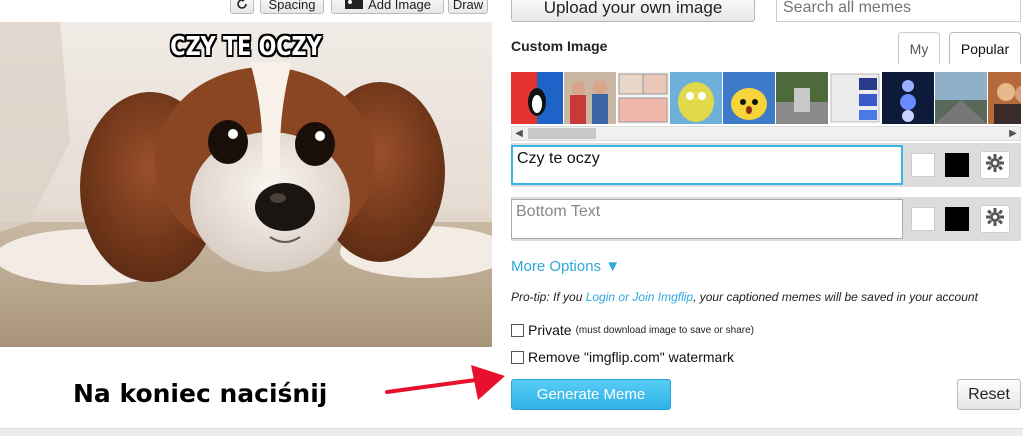 Image resolution: width=1023 pixels, height=436 pixels. What do you see at coordinates (707, 165) in the screenshot?
I see `top-text-input: Czy te oczy` at bounding box center [707, 165].